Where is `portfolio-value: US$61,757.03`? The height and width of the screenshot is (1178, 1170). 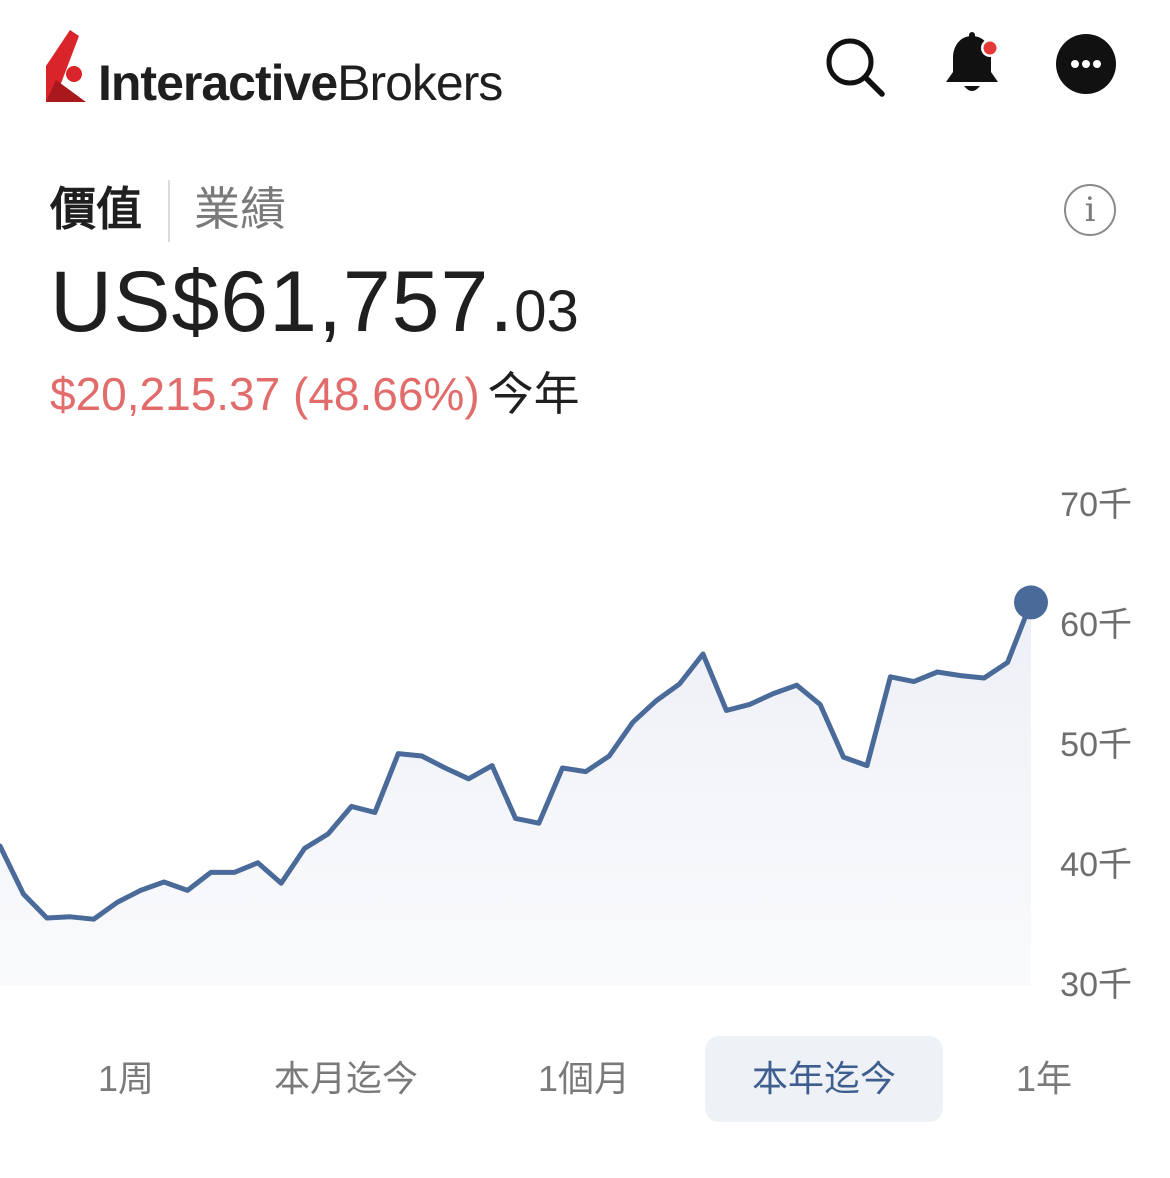
portfolio-value: US$61,757.03 is located at coordinates (314, 307).